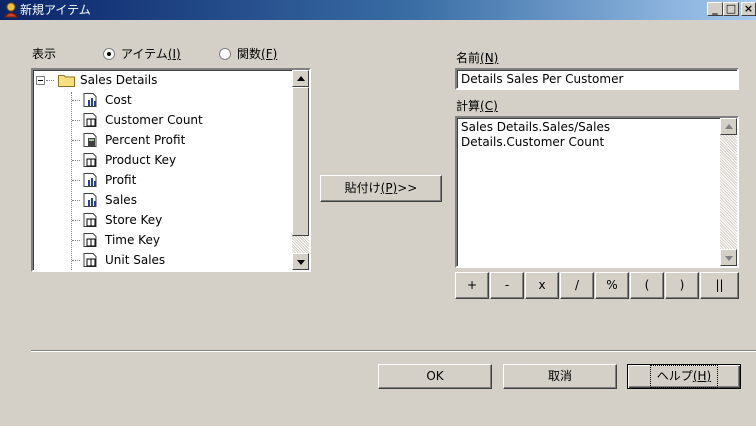 The image size is (756, 426). What do you see at coordinates (134, 220) in the screenshot?
I see `tree-item-label: Store Key` at bounding box center [134, 220].